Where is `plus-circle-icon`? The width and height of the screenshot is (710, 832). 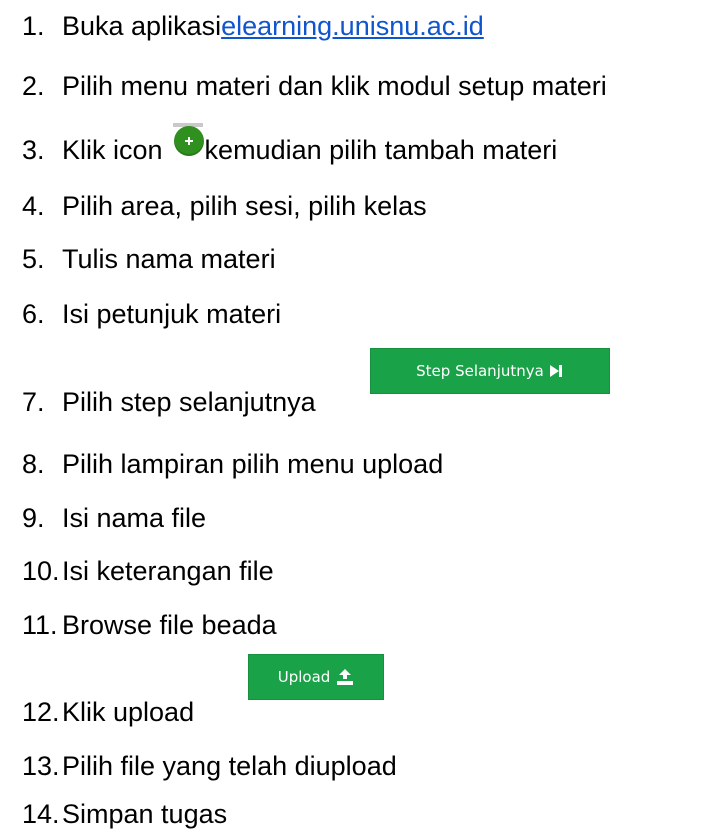 plus-circle-icon is located at coordinates (190, 140).